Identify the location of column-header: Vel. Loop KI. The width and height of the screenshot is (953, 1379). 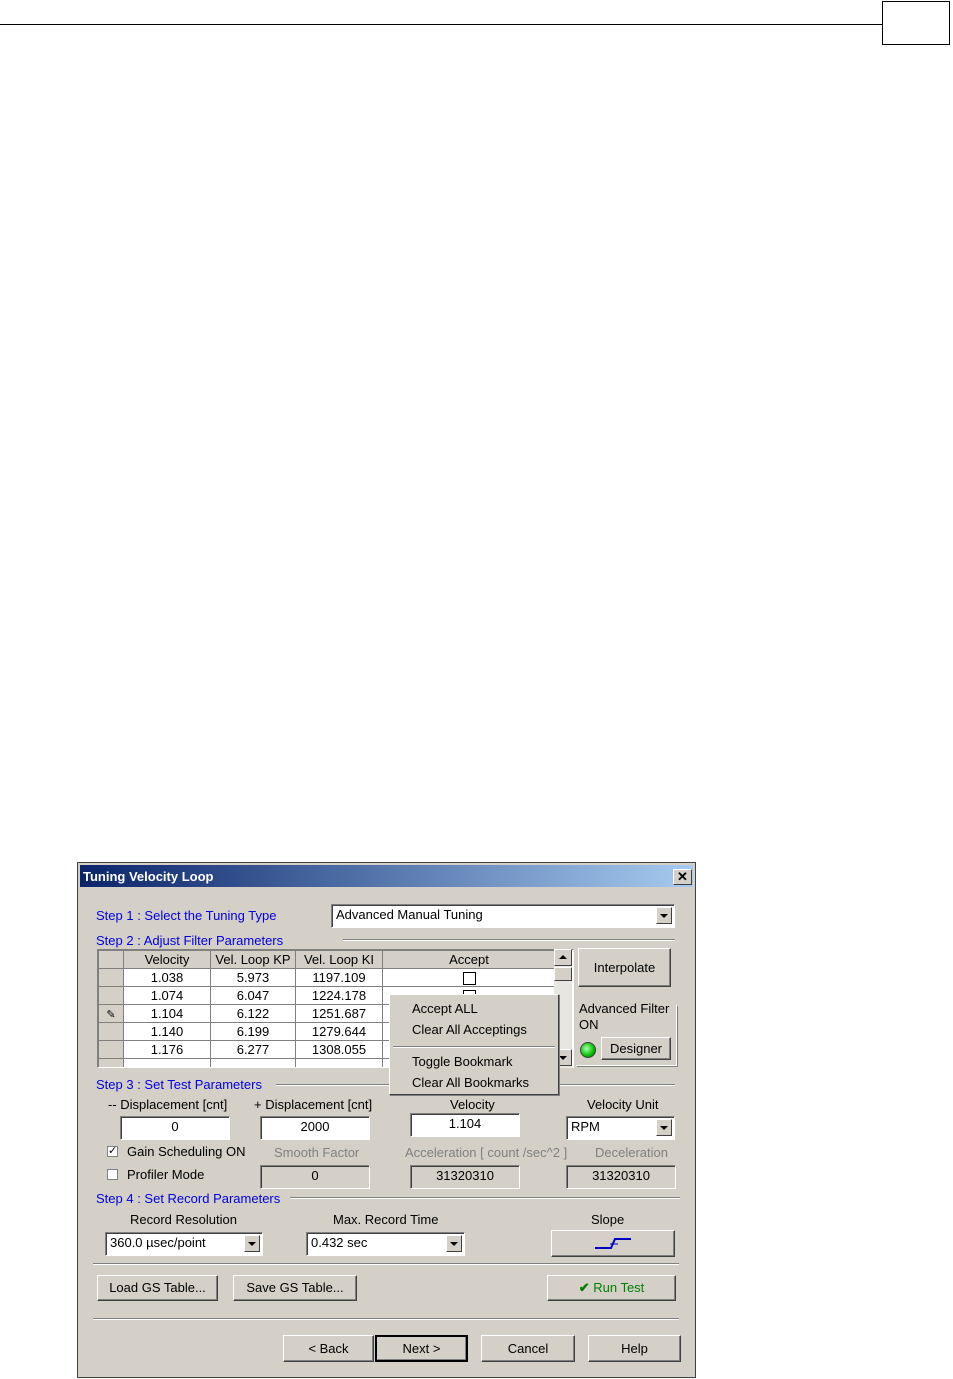
(339, 959).